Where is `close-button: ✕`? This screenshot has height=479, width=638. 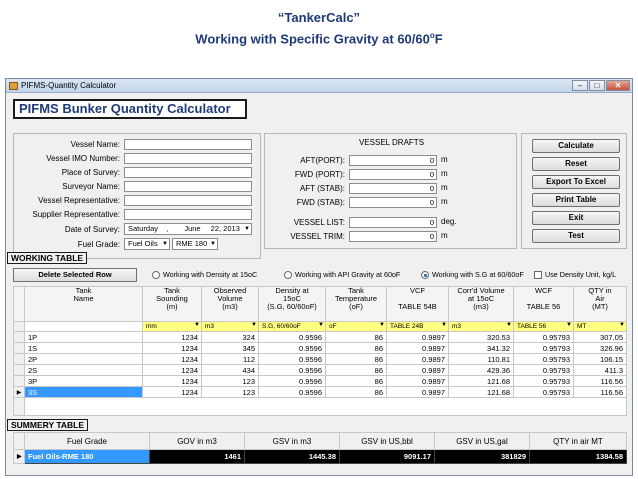 close-button: ✕ is located at coordinates (618, 85).